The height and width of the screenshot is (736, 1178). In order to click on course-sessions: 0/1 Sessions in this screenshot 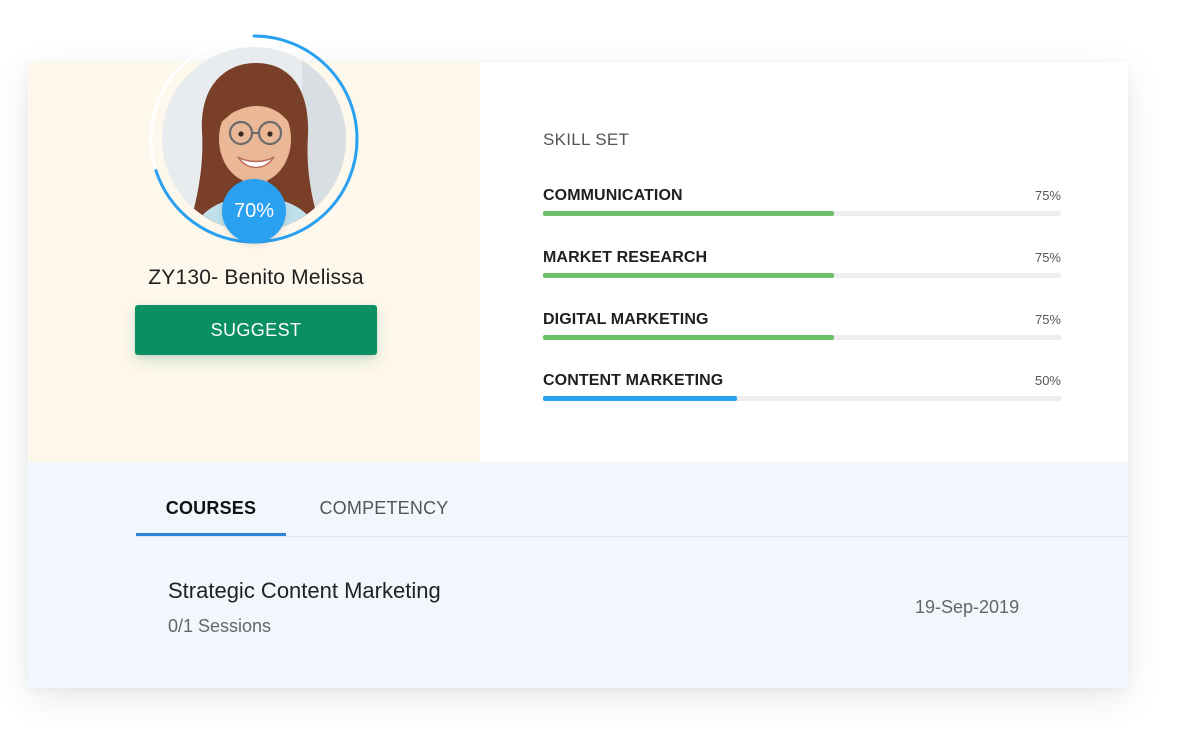, I will do `click(220, 626)`.